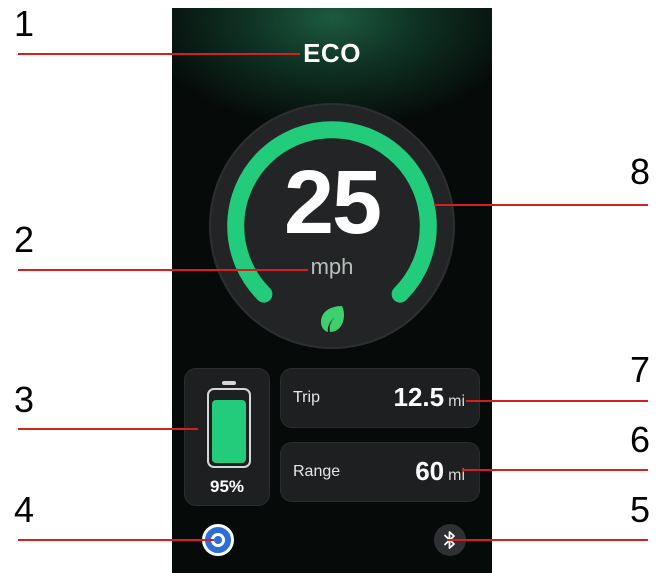 Image resolution: width=664 pixels, height=573 pixels. What do you see at coordinates (380, 472) in the screenshot?
I see `range-card: Range 60 mi` at bounding box center [380, 472].